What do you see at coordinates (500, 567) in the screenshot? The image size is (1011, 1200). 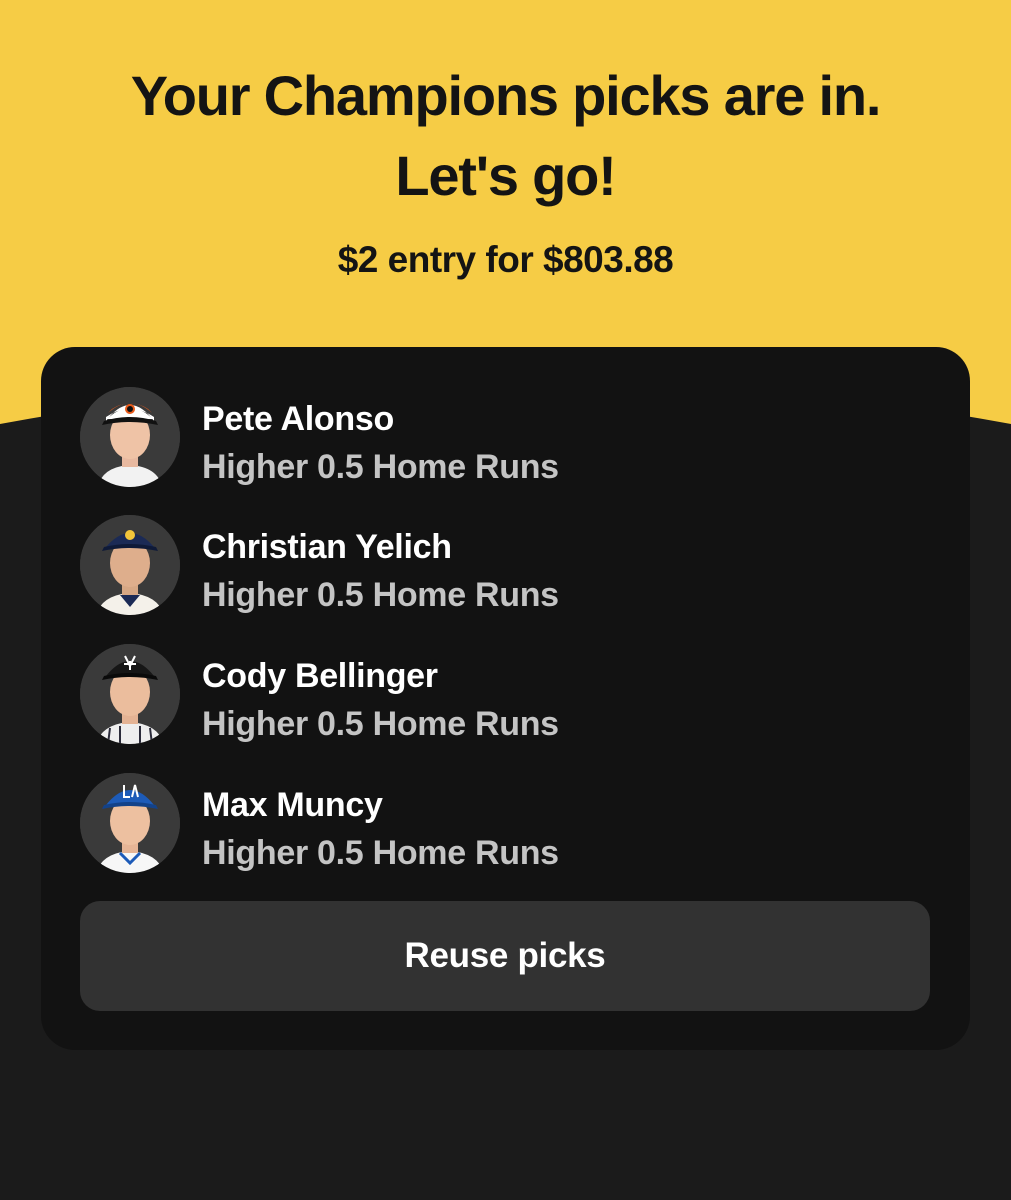 I see `pick-item: Christian Yelich Higher 0.5 Home Runs` at bounding box center [500, 567].